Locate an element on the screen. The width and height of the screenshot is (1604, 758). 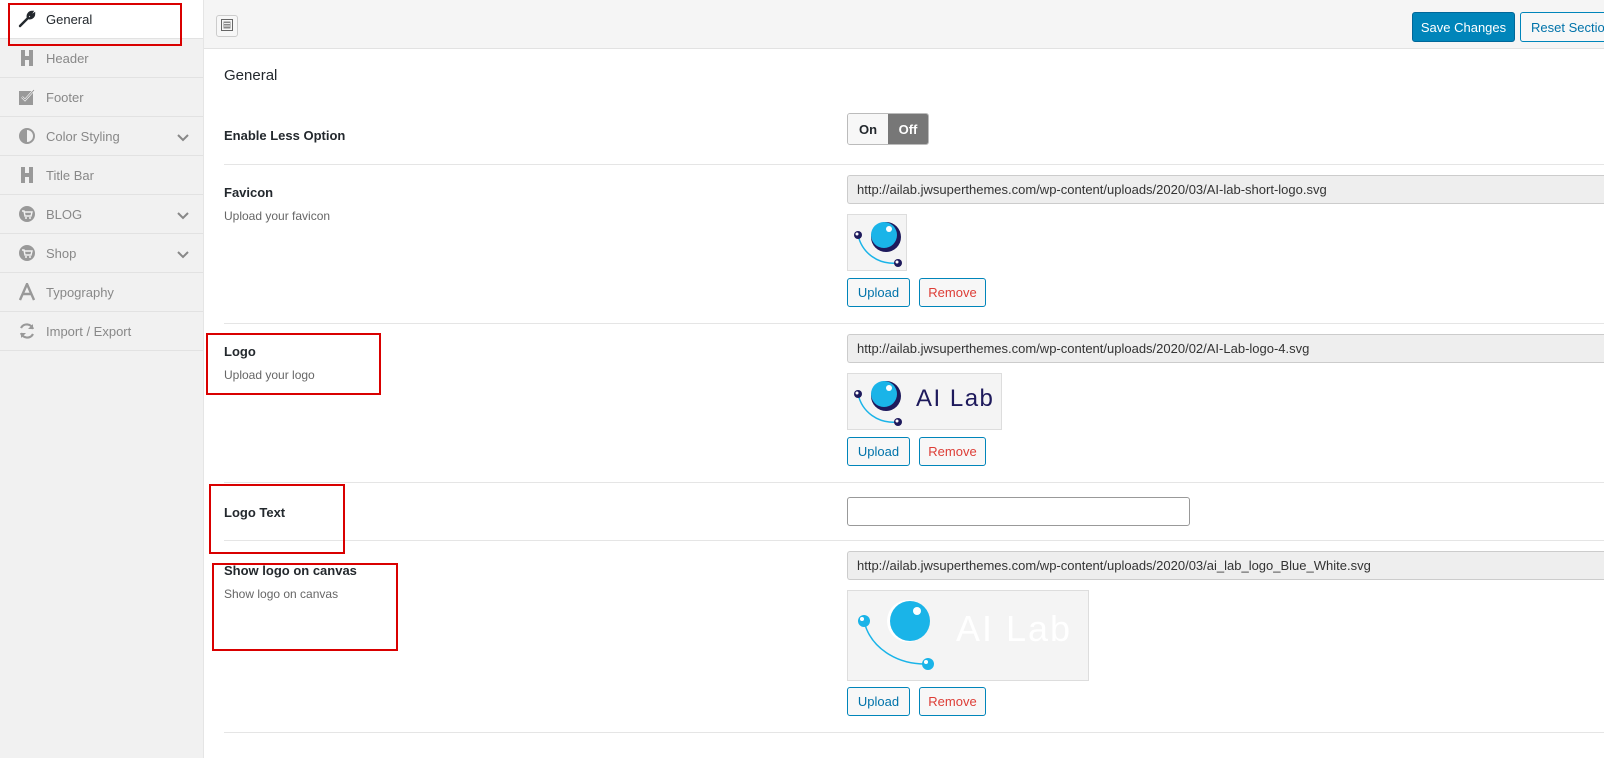
switch-on-option: On is located at coordinates (868, 129).